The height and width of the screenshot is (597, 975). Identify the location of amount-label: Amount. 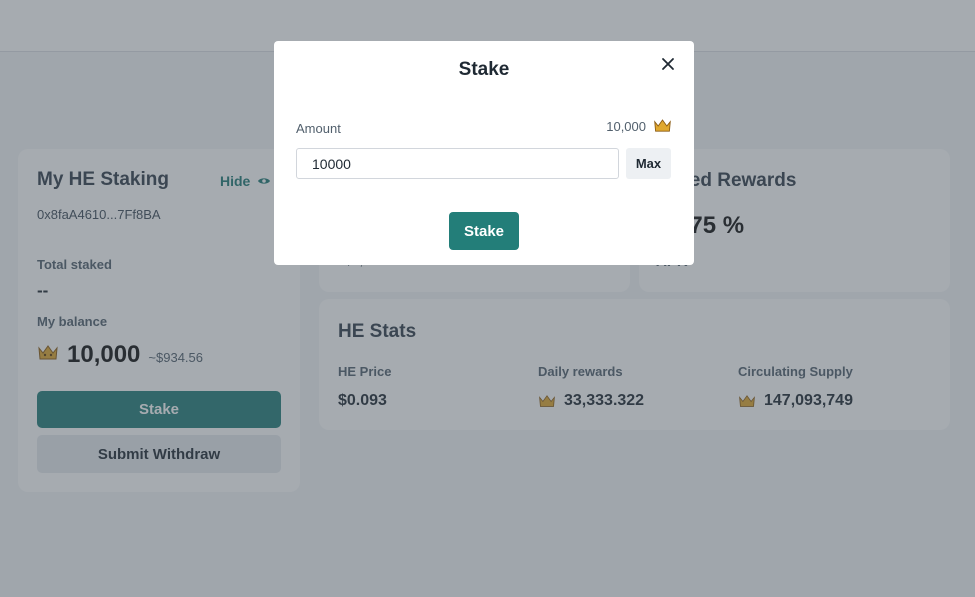
(318, 128).